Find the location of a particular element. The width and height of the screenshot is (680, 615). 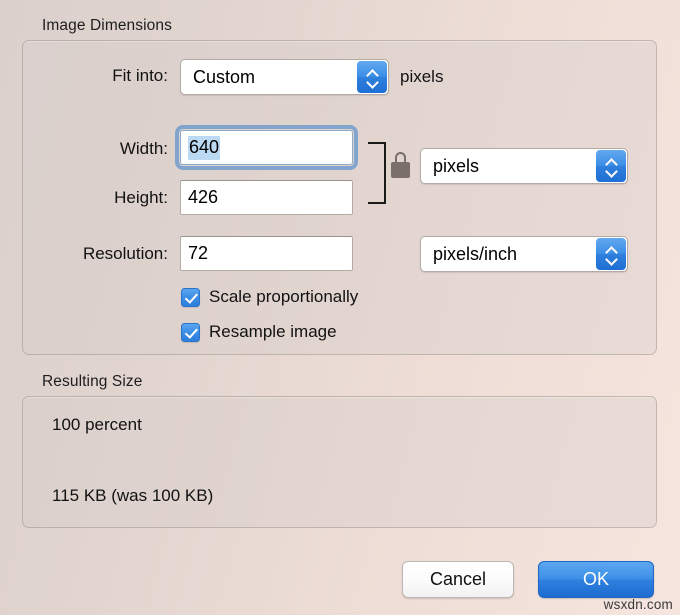

size-unit-stepper-icon is located at coordinates (611, 166).